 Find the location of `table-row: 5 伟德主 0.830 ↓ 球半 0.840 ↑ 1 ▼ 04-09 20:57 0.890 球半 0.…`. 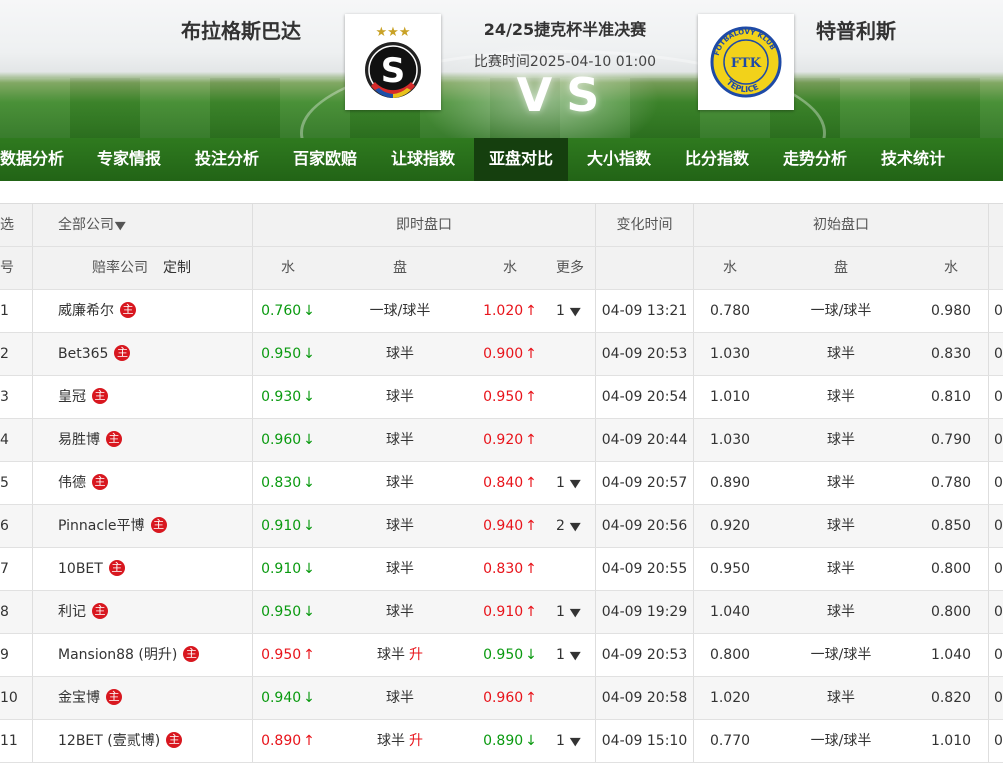

table-row: 5 伟德主 0.830 ↓ 球半 0.840 ↑ 1 ▼ 04-09 20:57 0.890 球半 0.… is located at coordinates (501, 483).